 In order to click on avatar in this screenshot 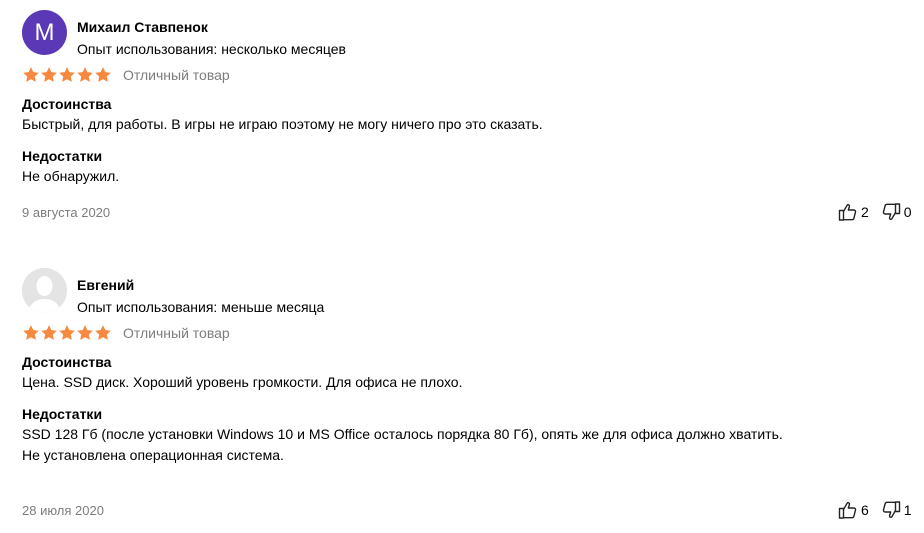, I will do `click(44, 290)`.